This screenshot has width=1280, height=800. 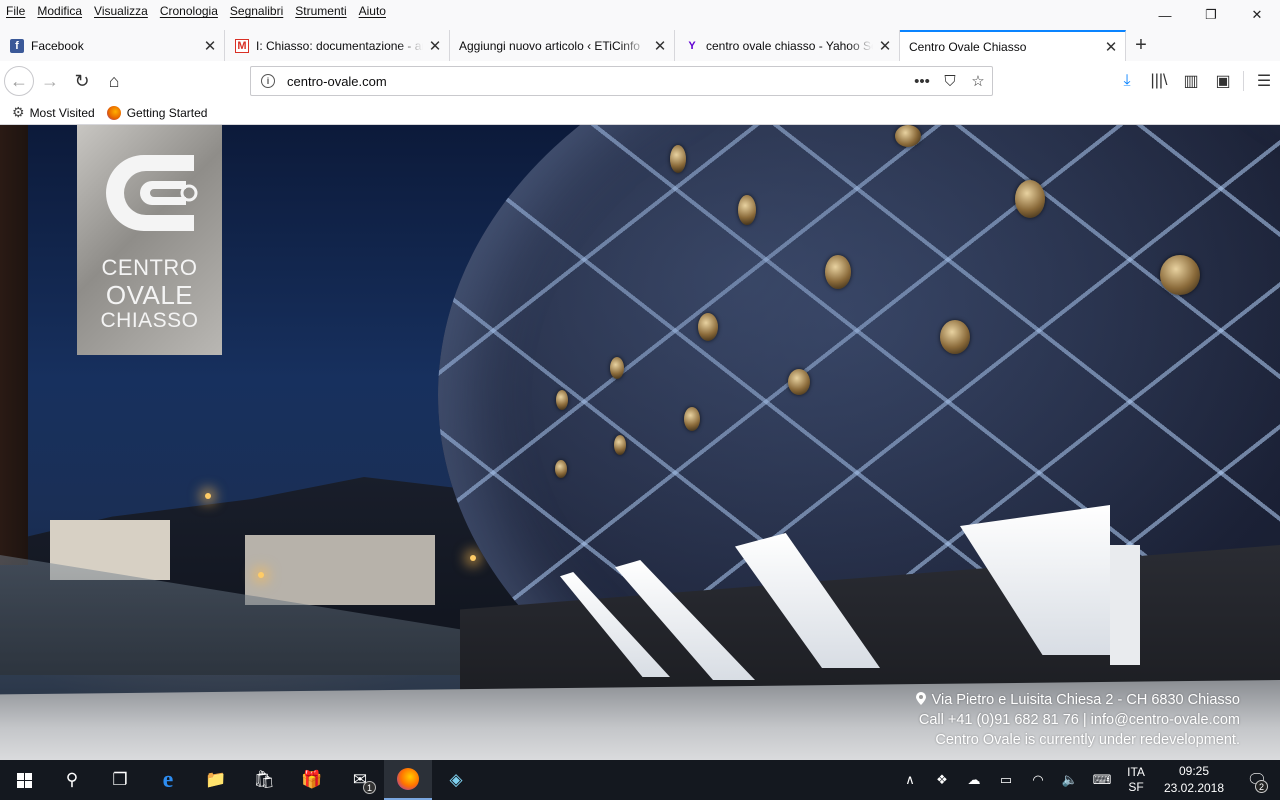 I want to click on site-info-icon: i, so click(x=268, y=81).